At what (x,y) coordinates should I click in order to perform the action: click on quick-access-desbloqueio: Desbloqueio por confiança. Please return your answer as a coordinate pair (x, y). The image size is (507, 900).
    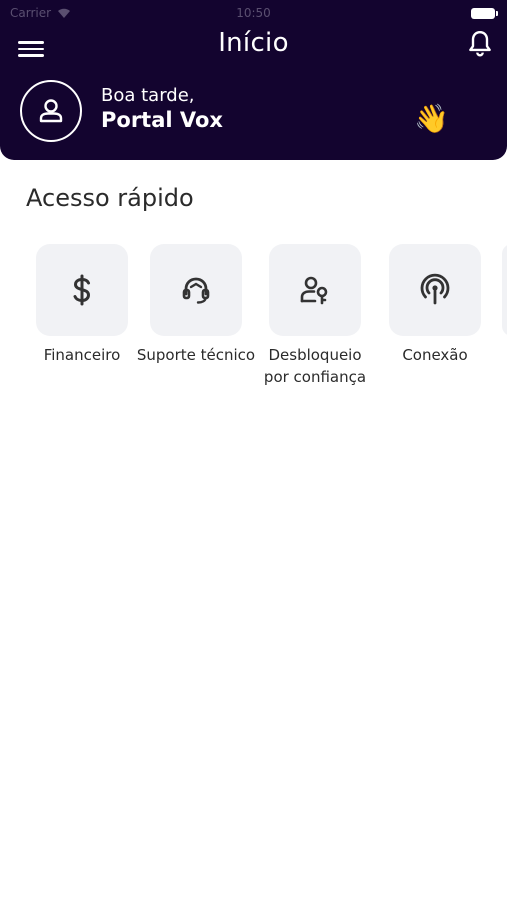
    Looking at the image, I should click on (315, 316).